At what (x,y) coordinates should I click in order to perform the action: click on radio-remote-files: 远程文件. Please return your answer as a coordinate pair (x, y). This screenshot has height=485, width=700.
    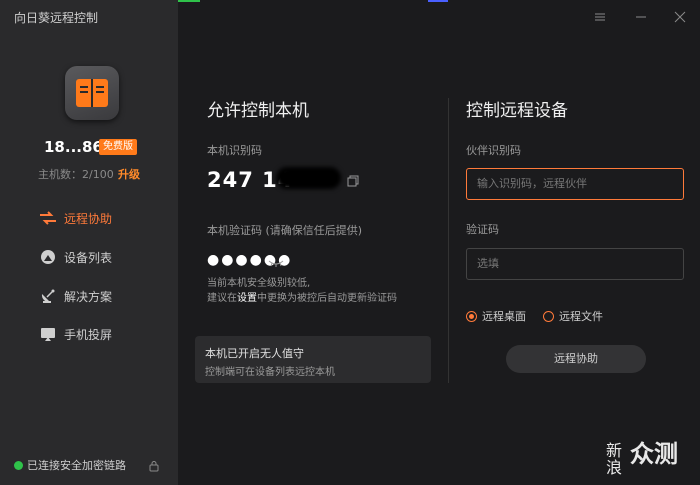
    Looking at the image, I should click on (573, 316).